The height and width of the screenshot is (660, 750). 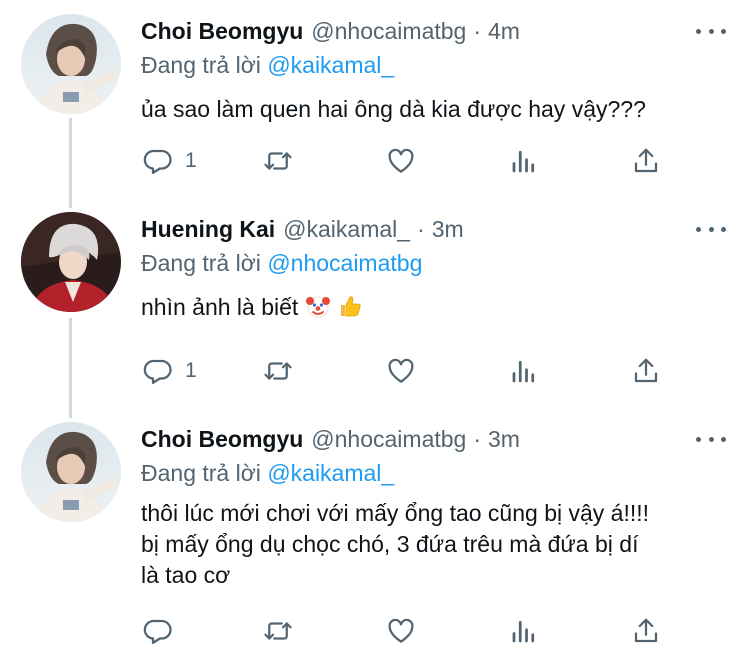 What do you see at coordinates (346, 229) in the screenshot?
I see `user-handle: @kaikamal_` at bounding box center [346, 229].